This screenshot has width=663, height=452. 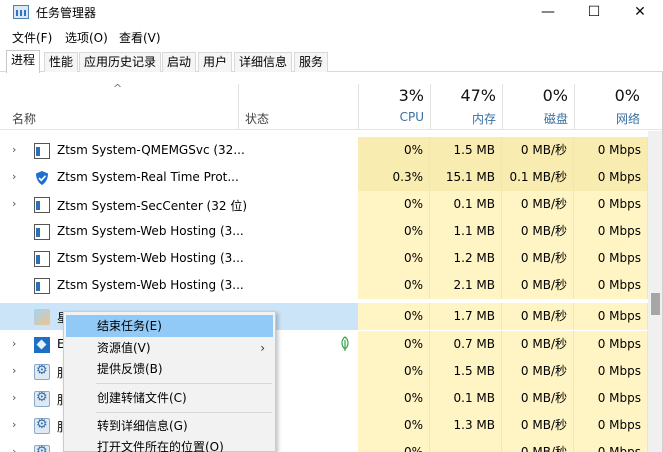 I want to click on memory-value: 15.1 MB, so click(x=466, y=177).